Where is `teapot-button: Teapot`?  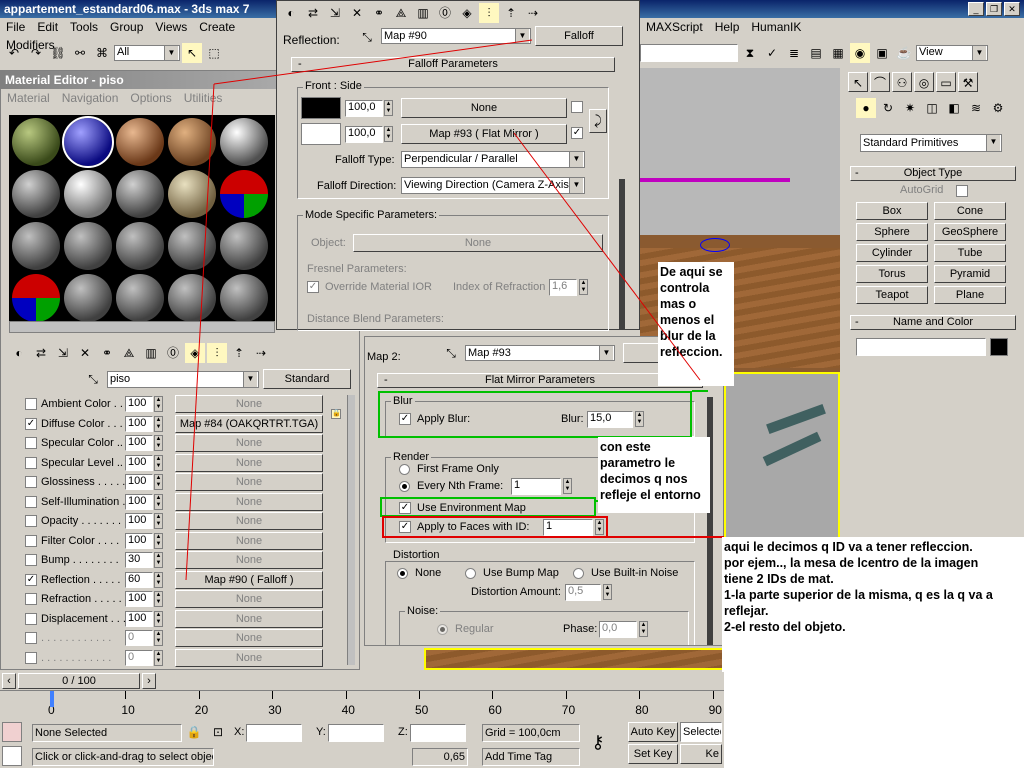
teapot-button: Teapot is located at coordinates (892, 295).